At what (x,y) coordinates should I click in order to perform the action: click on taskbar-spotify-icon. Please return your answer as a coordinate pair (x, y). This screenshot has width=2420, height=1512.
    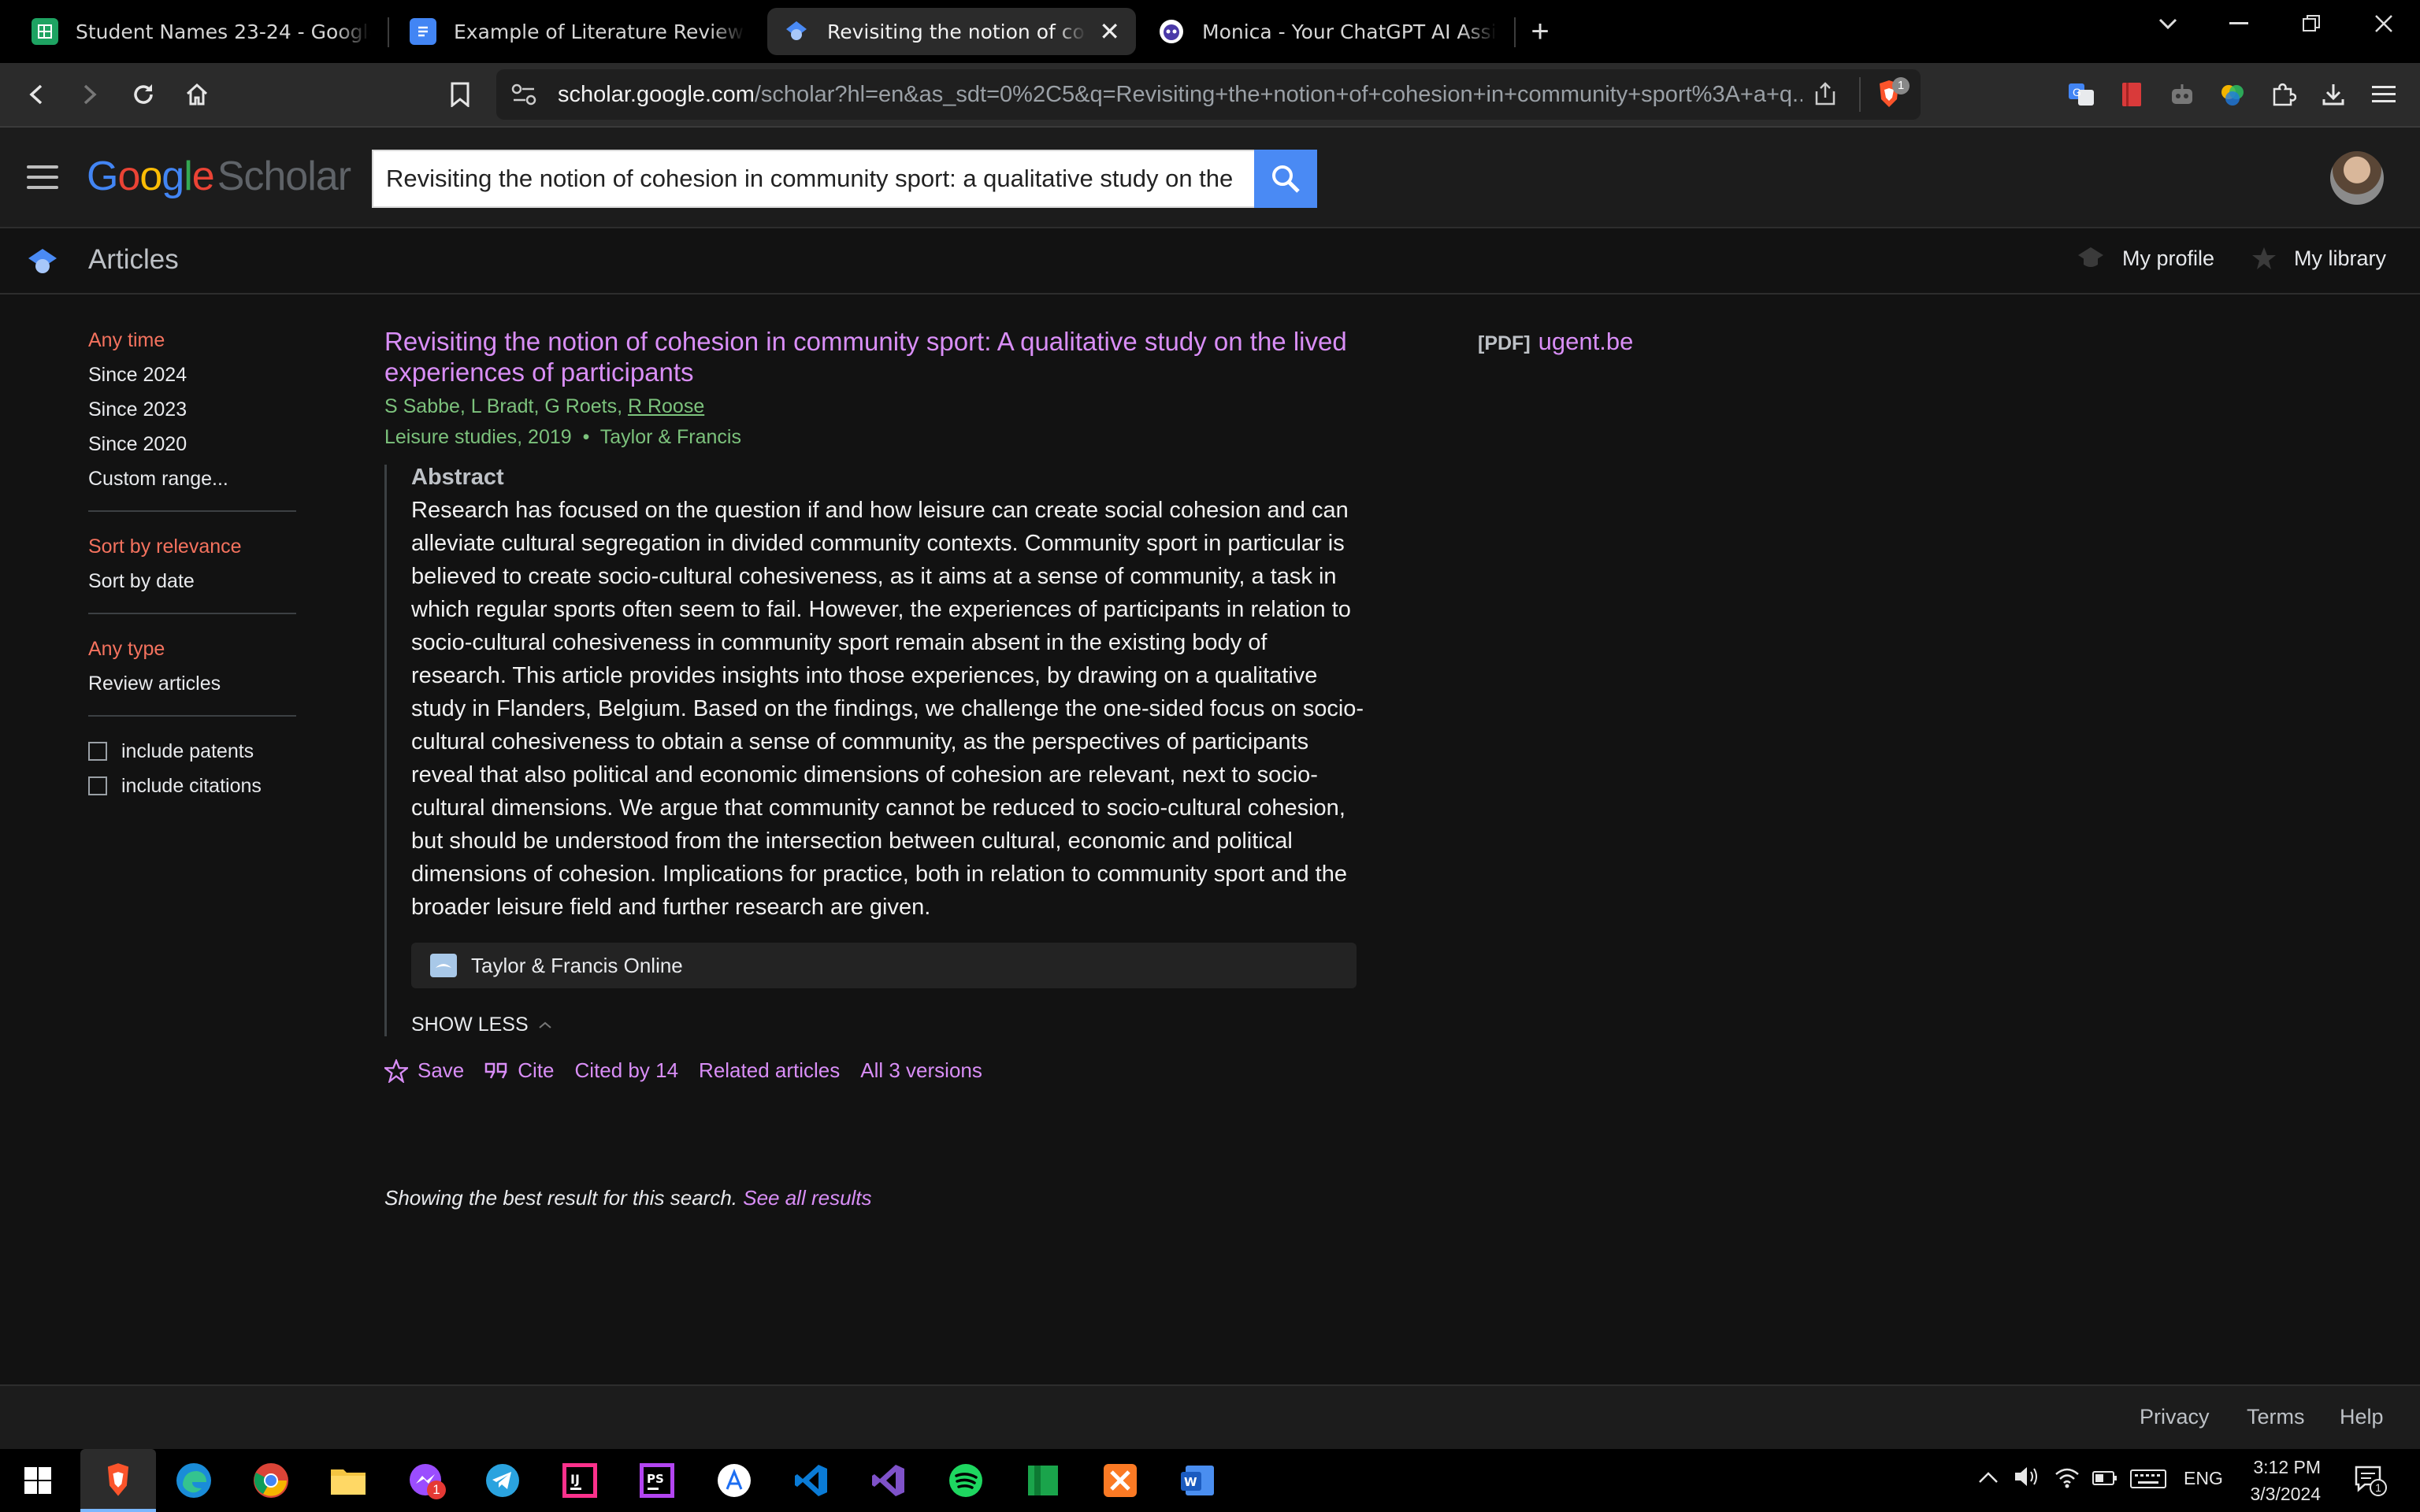
    Looking at the image, I should click on (965, 1480).